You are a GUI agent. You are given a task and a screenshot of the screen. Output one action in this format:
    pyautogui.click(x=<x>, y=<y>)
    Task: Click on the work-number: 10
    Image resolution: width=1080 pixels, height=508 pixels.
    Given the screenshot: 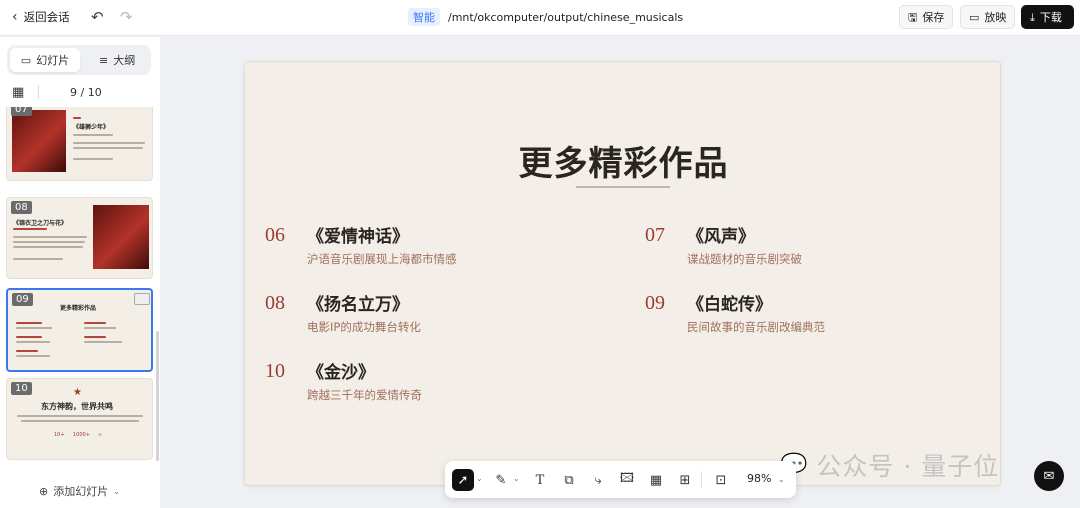 What is the action you would take?
    pyautogui.click(x=275, y=371)
    